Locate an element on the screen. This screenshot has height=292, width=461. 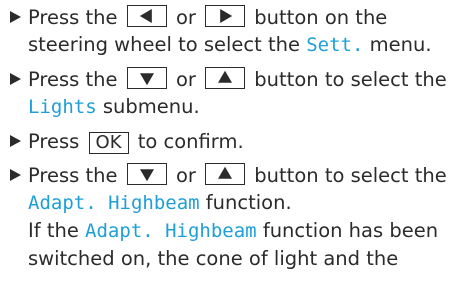
step-4-line-2: Adapt. Highbeam function. is located at coordinates (244, 203).